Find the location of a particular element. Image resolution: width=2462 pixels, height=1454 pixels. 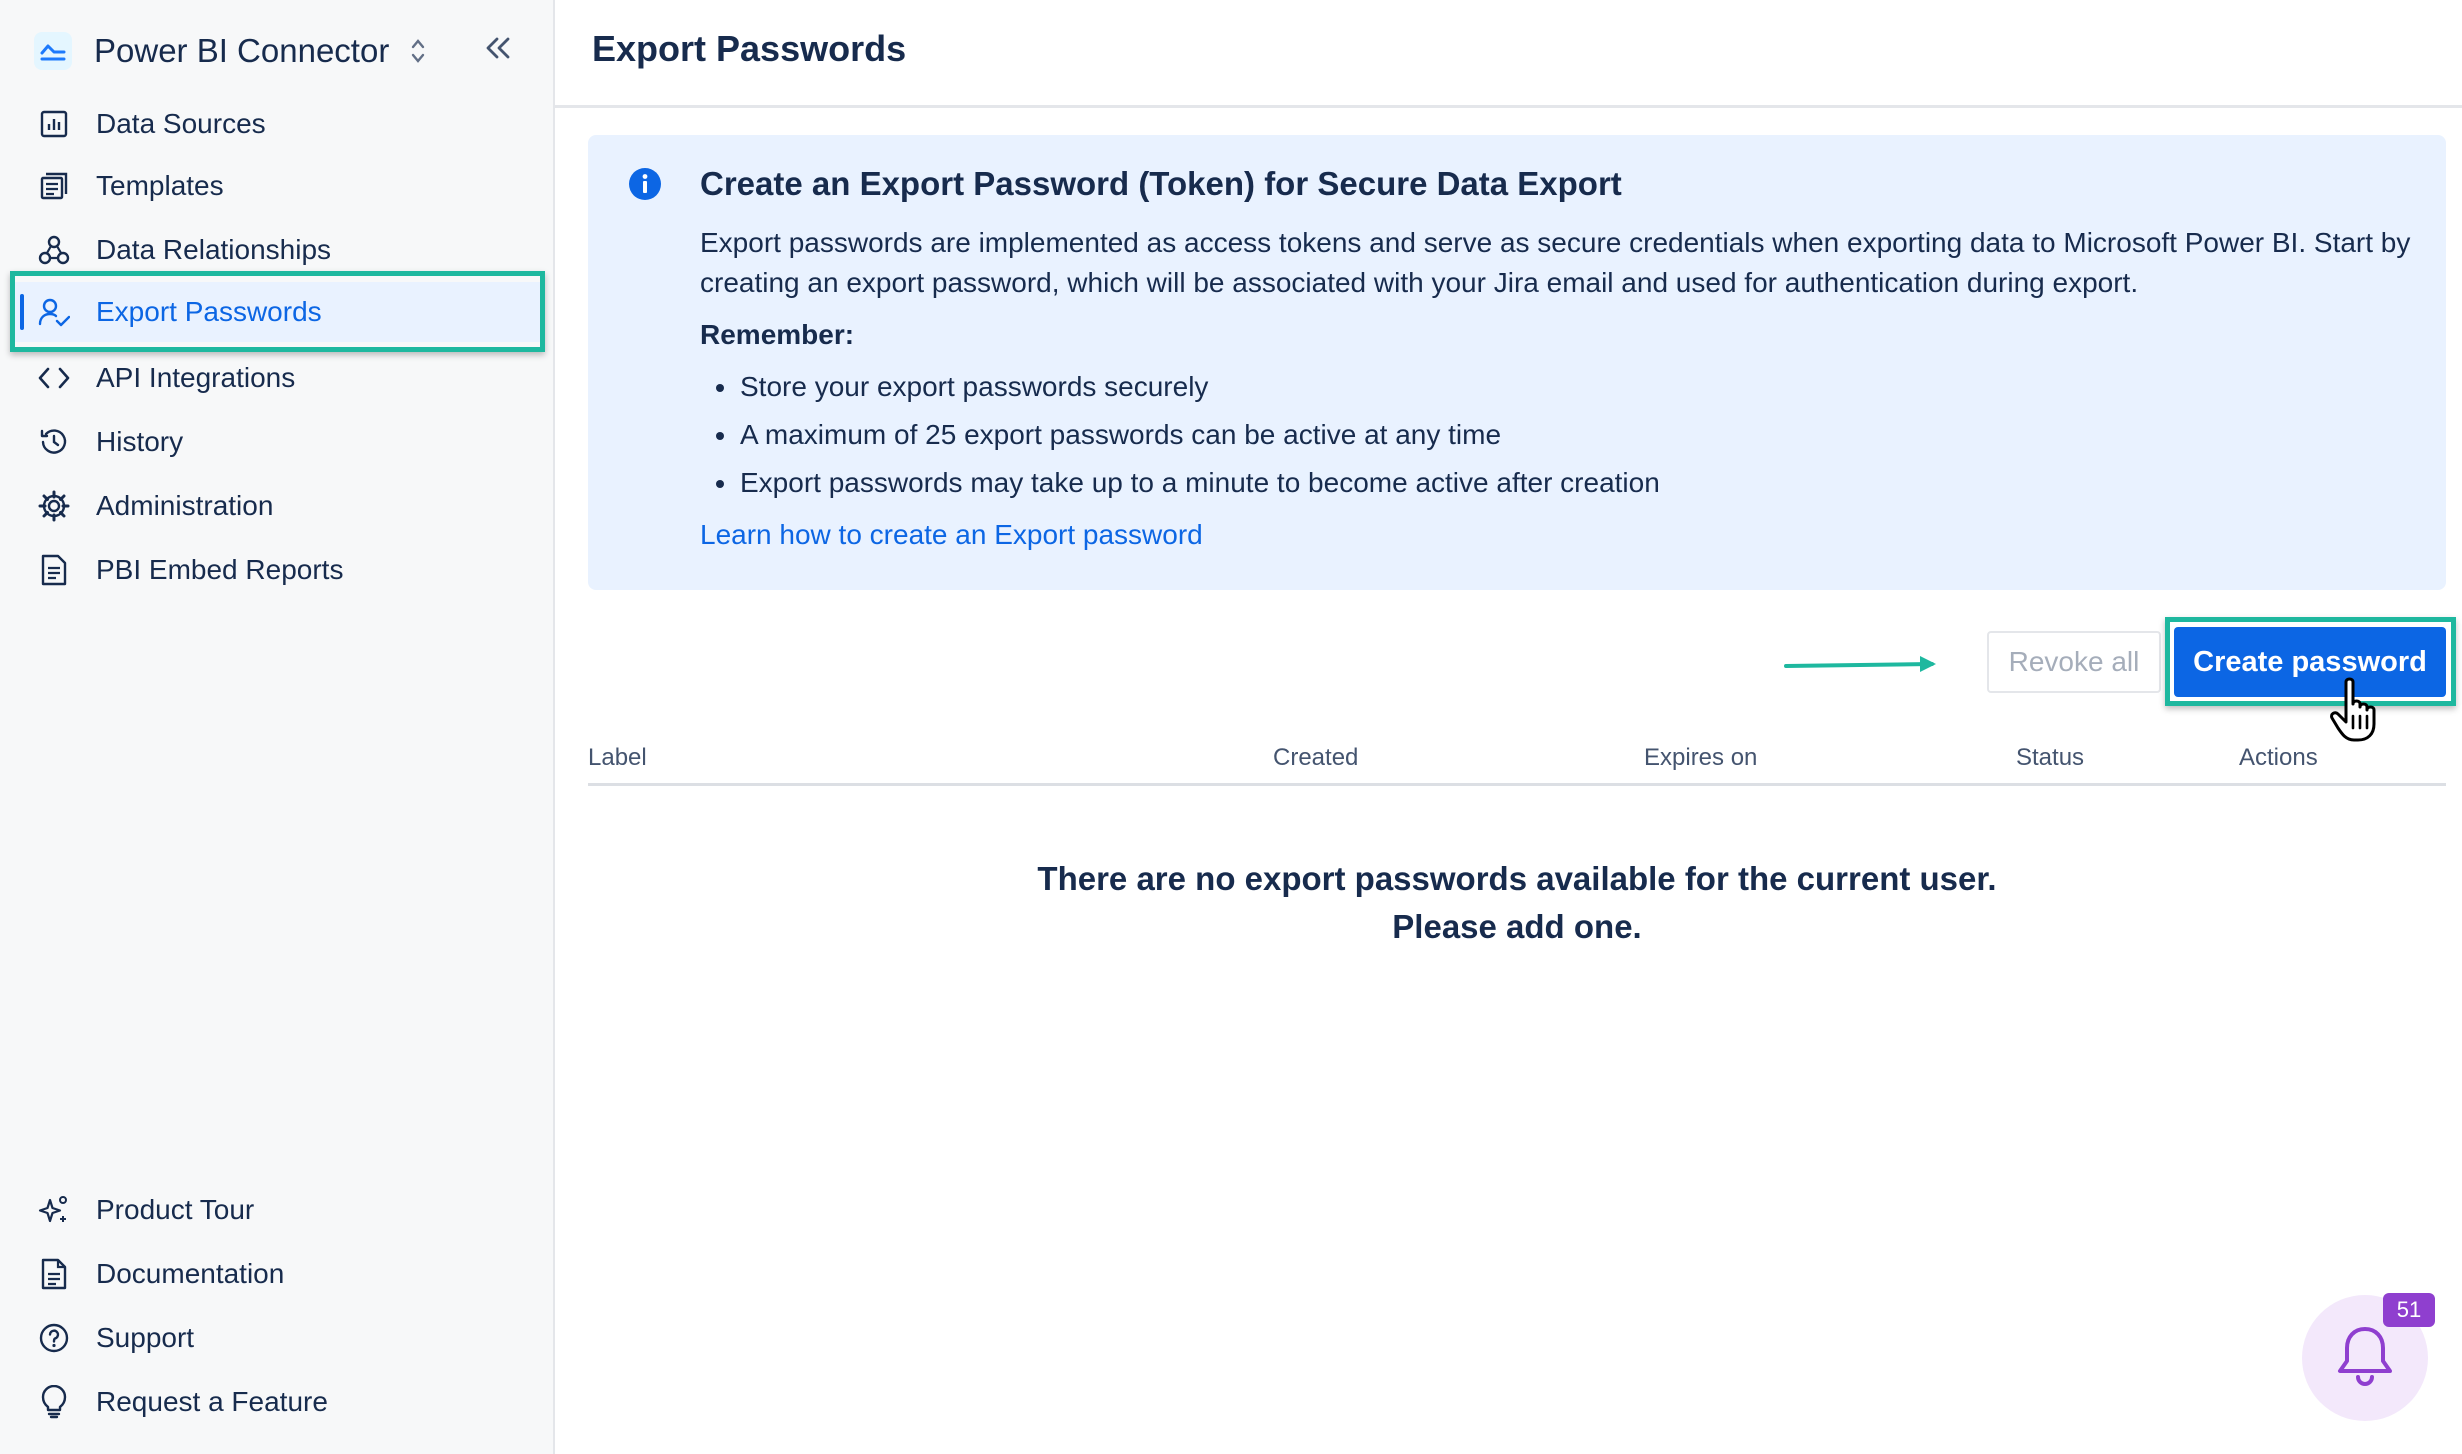

gear-icon is located at coordinates (54, 506).